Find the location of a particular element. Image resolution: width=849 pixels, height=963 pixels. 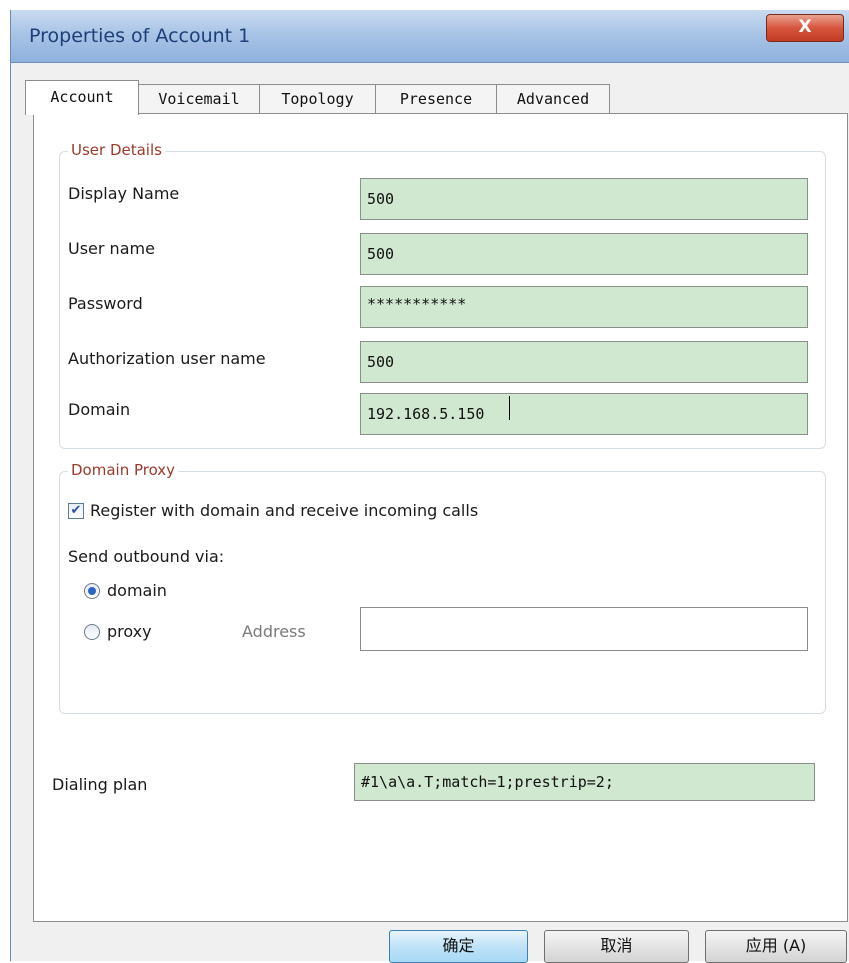

ok-button: 确定 is located at coordinates (458, 946).